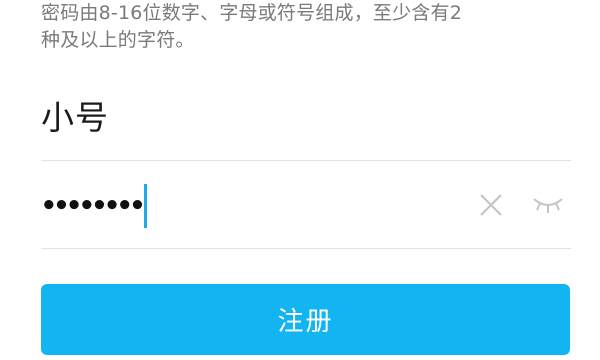  I want to click on clear-icon, so click(491, 205).